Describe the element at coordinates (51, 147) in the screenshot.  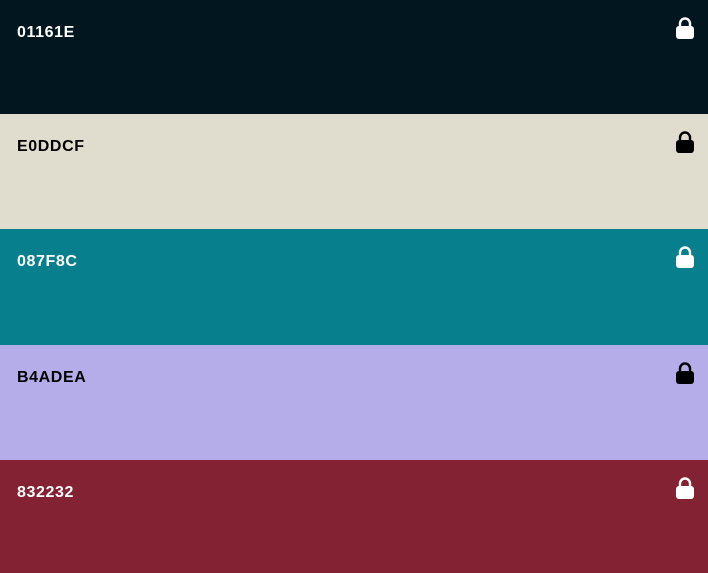
I see `hex-code-label: E0DDCF` at that location.